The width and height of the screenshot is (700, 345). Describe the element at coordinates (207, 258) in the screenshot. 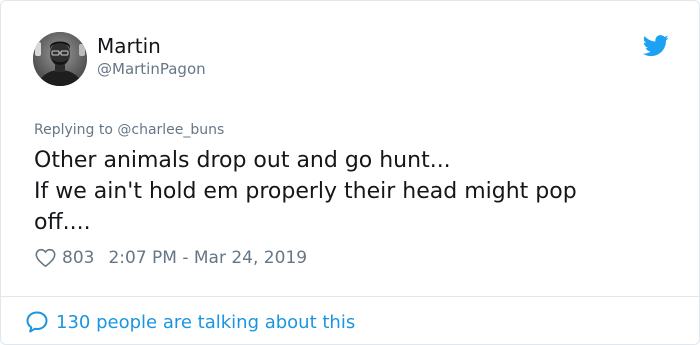

I see `tweet-timestamp: 2:07 PM - Mar 24, 2019` at that location.